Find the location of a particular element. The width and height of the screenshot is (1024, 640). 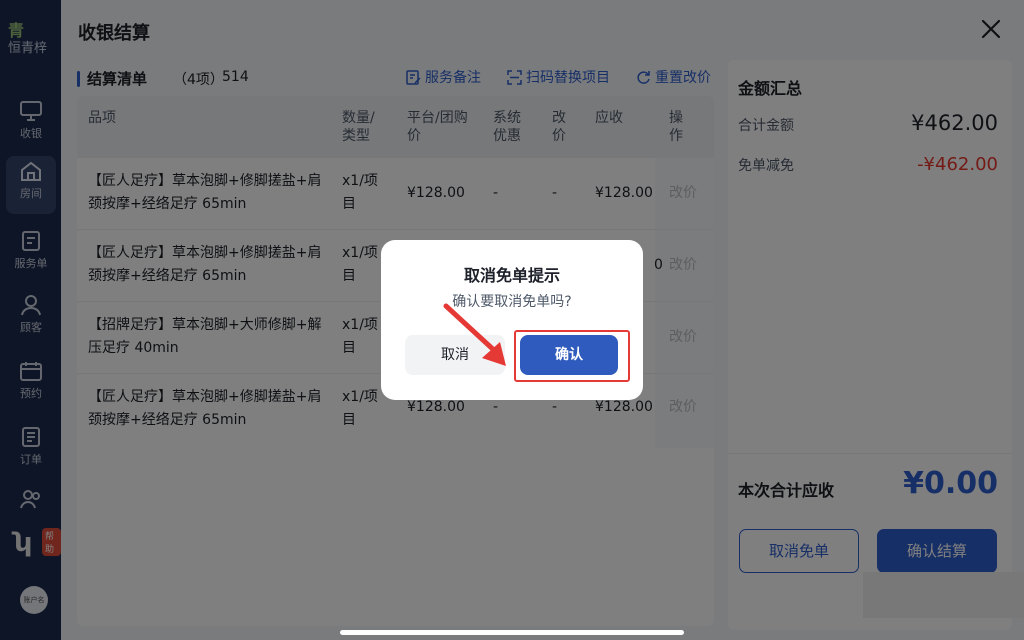

highlight-box is located at coordinates (572, 356).